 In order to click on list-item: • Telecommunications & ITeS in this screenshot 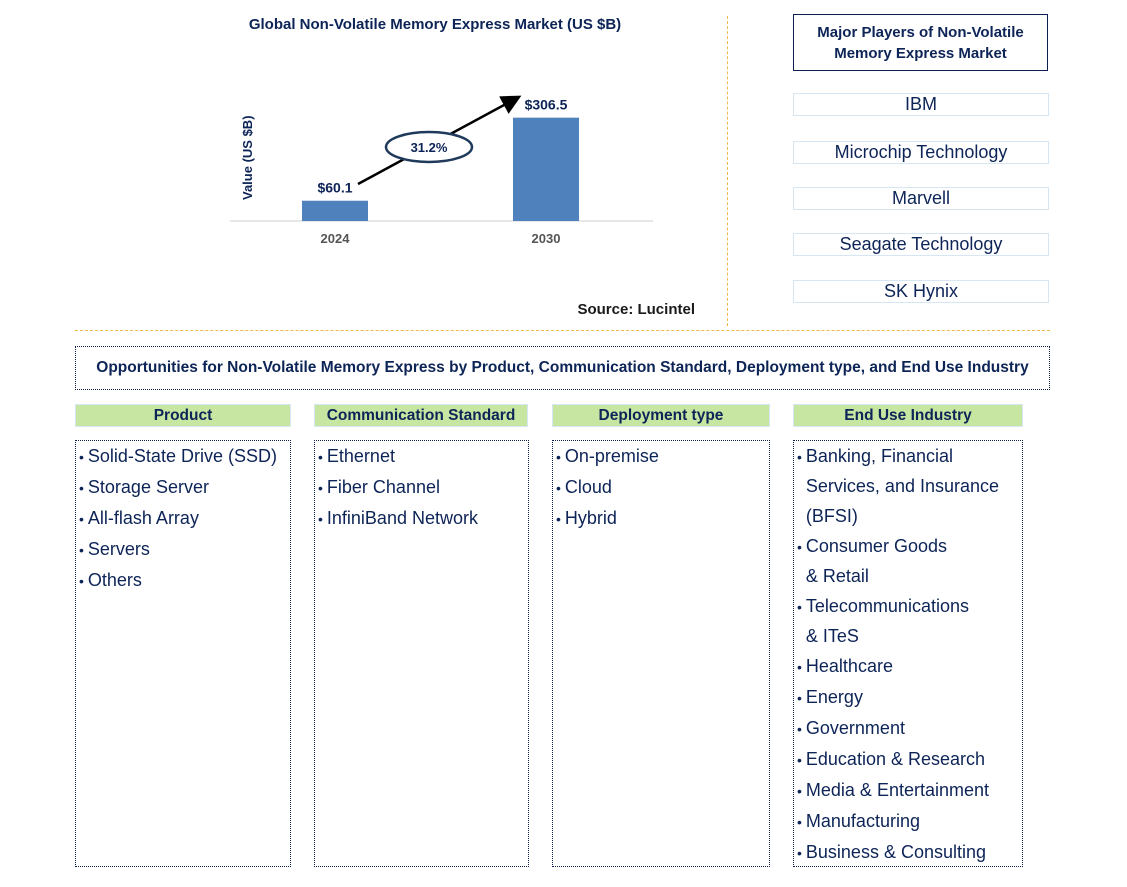, I will do `click(909, 621)`.